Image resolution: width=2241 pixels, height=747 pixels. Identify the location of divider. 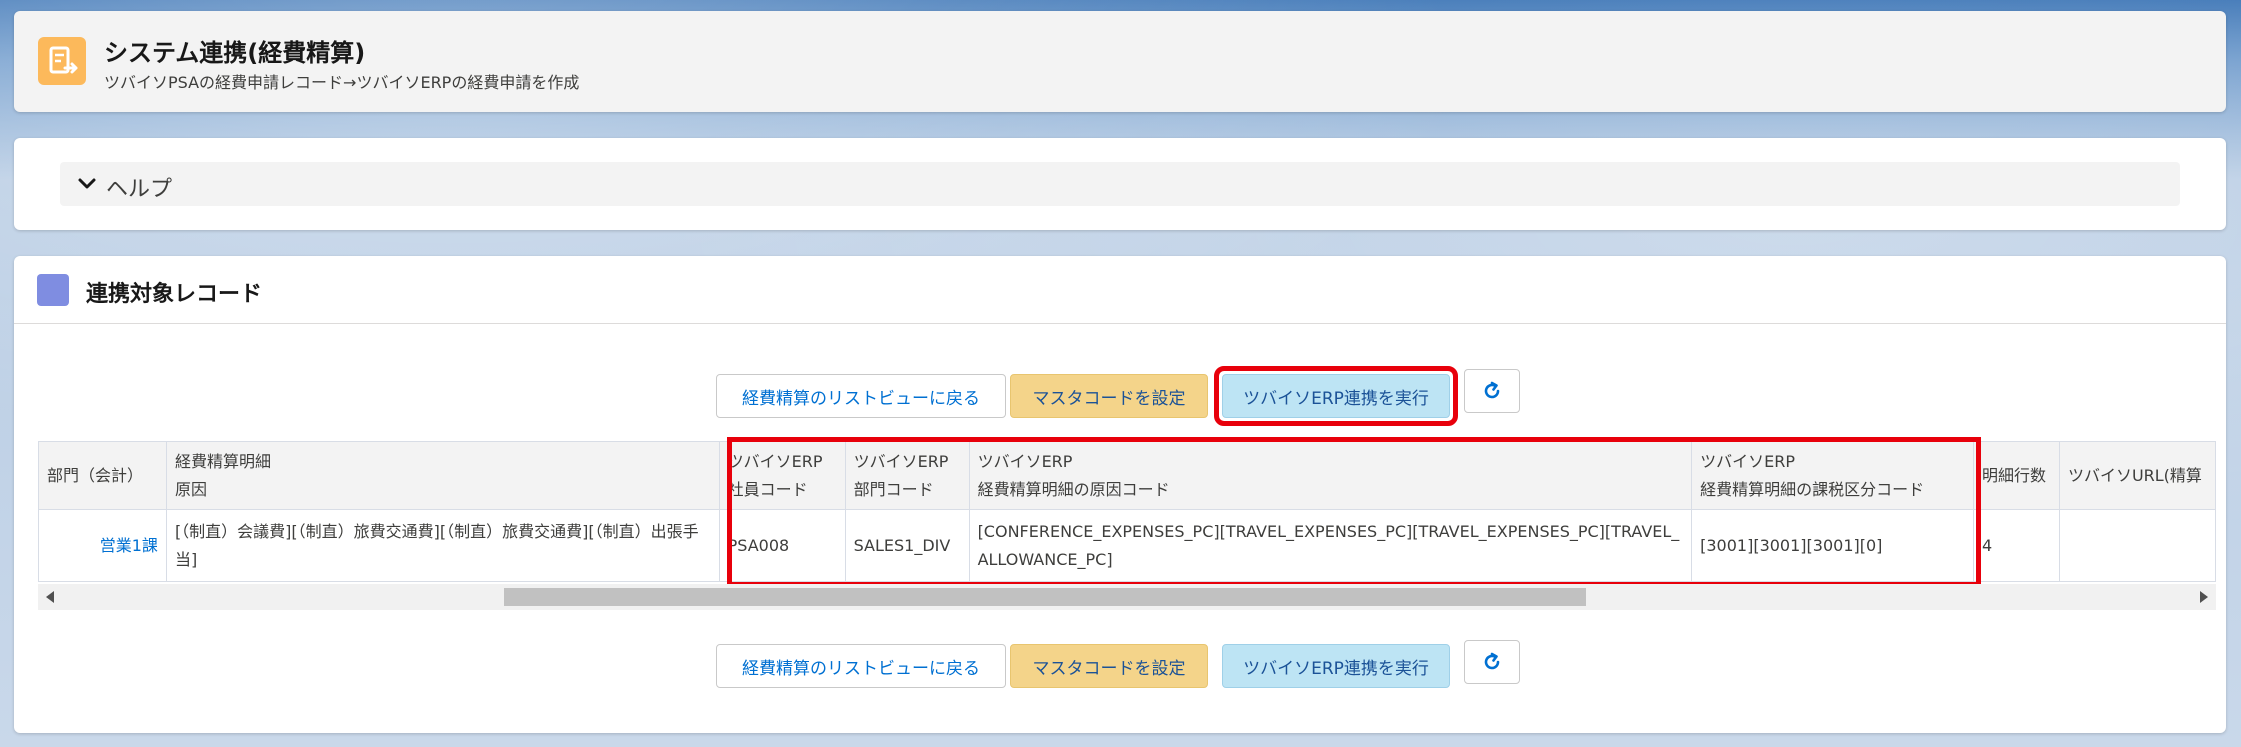
(1120, 323).